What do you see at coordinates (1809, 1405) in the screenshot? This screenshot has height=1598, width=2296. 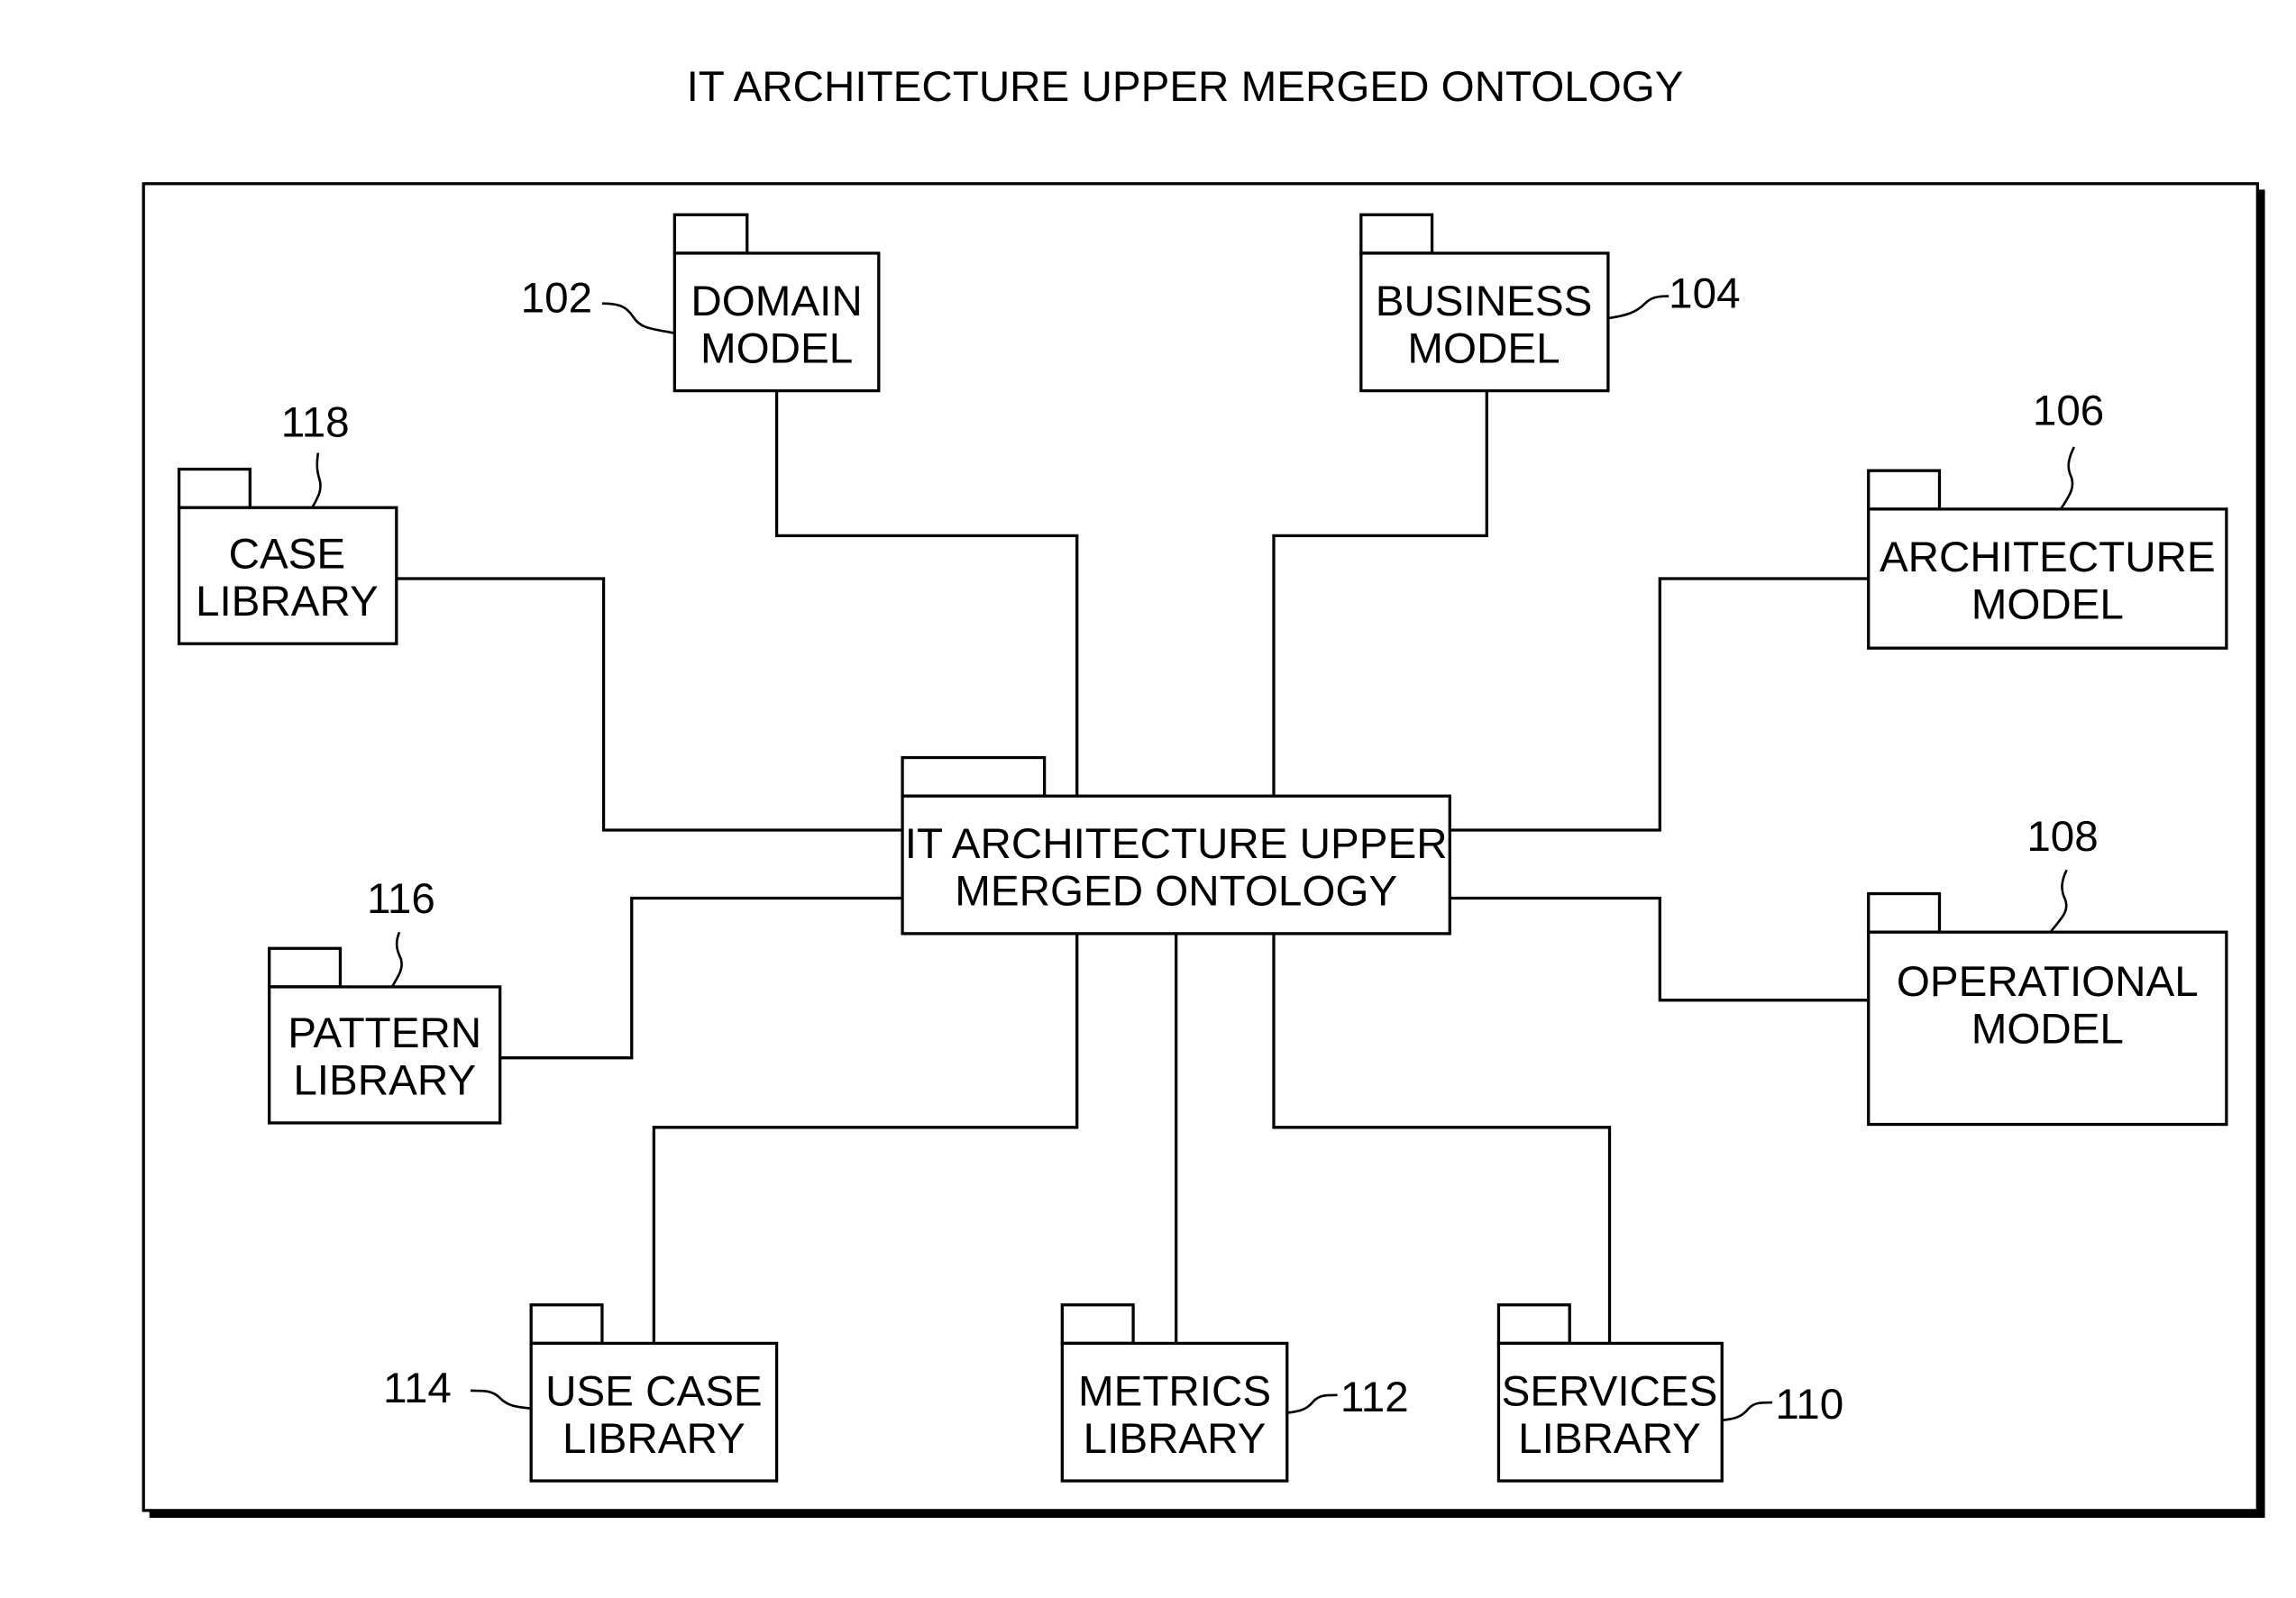 I see `reference-number: 110` at bounding box center [1809, 1405].